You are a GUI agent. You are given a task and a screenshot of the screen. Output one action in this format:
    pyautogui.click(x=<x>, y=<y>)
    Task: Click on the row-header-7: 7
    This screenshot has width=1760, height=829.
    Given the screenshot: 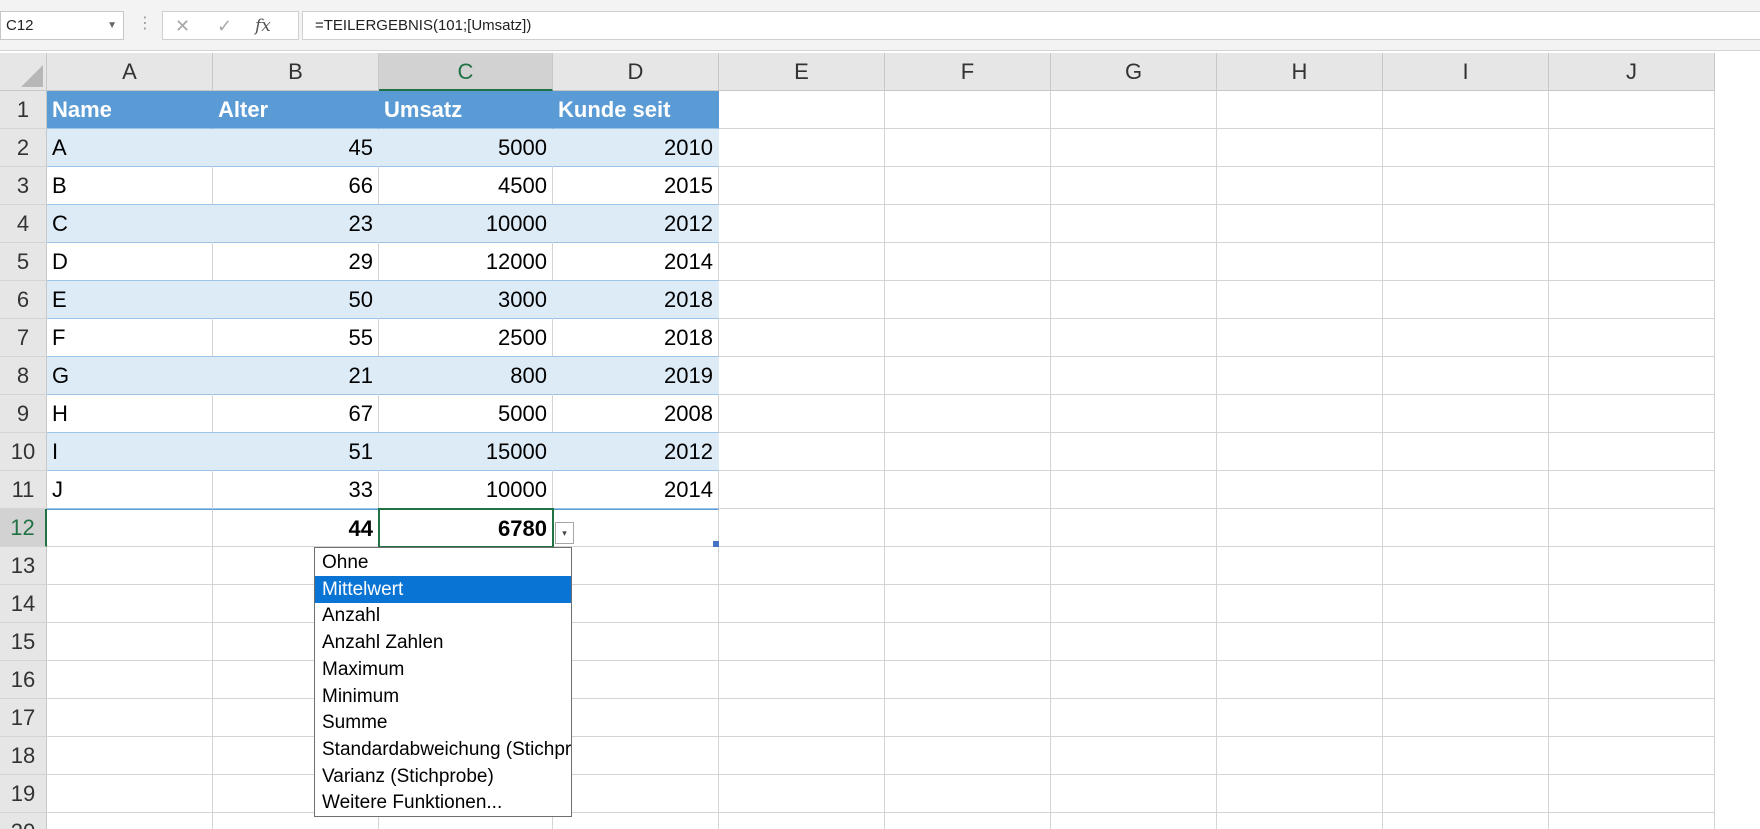 What is the action you would take?
    pyautogui.click(x=23, y=338)
    